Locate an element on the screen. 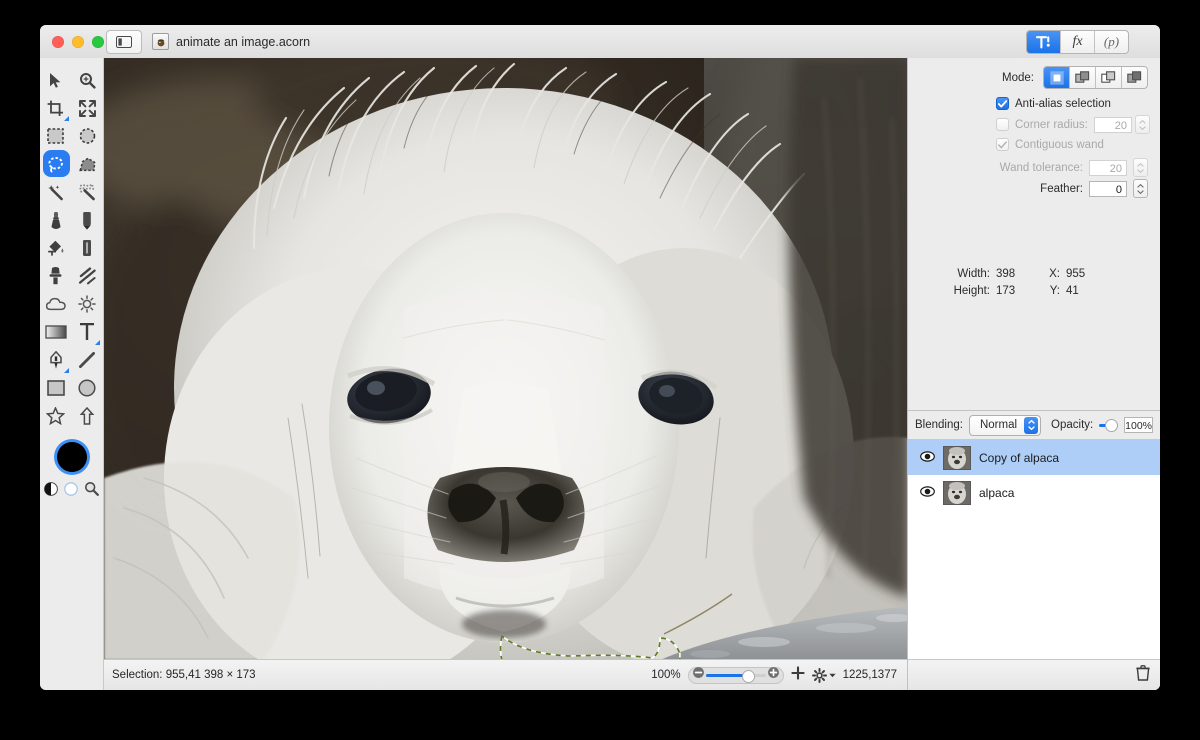  pen-icon is located at coordinates (56, 360).